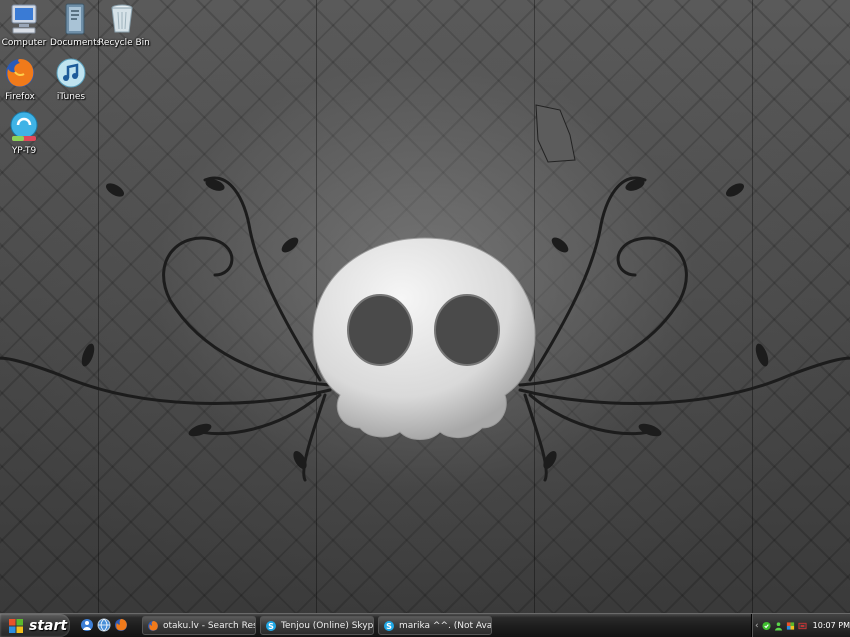  I want to click on skull-right-eye, so click(467, 330).